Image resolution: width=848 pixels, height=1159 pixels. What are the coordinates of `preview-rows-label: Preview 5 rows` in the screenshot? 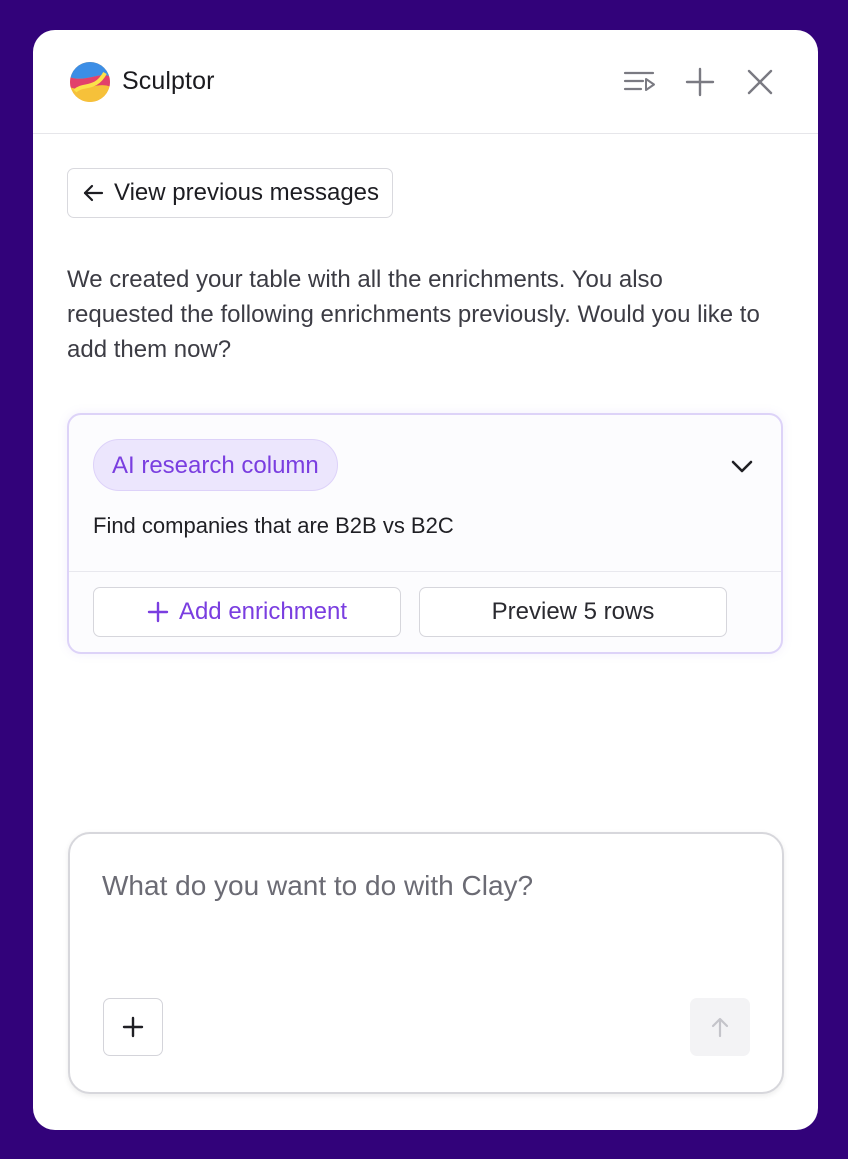 It's located at (573, 611).